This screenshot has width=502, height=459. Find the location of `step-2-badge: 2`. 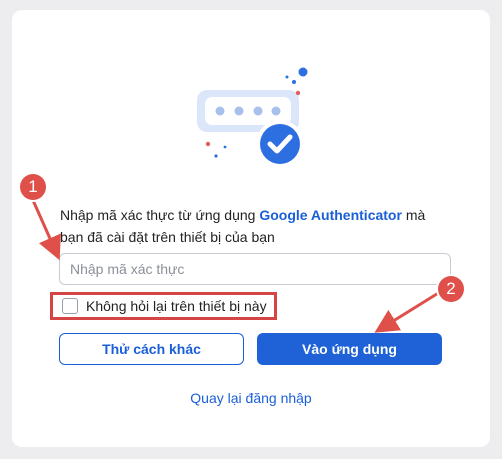

step-2-badge: 2 is located at coordinates (451, 289).